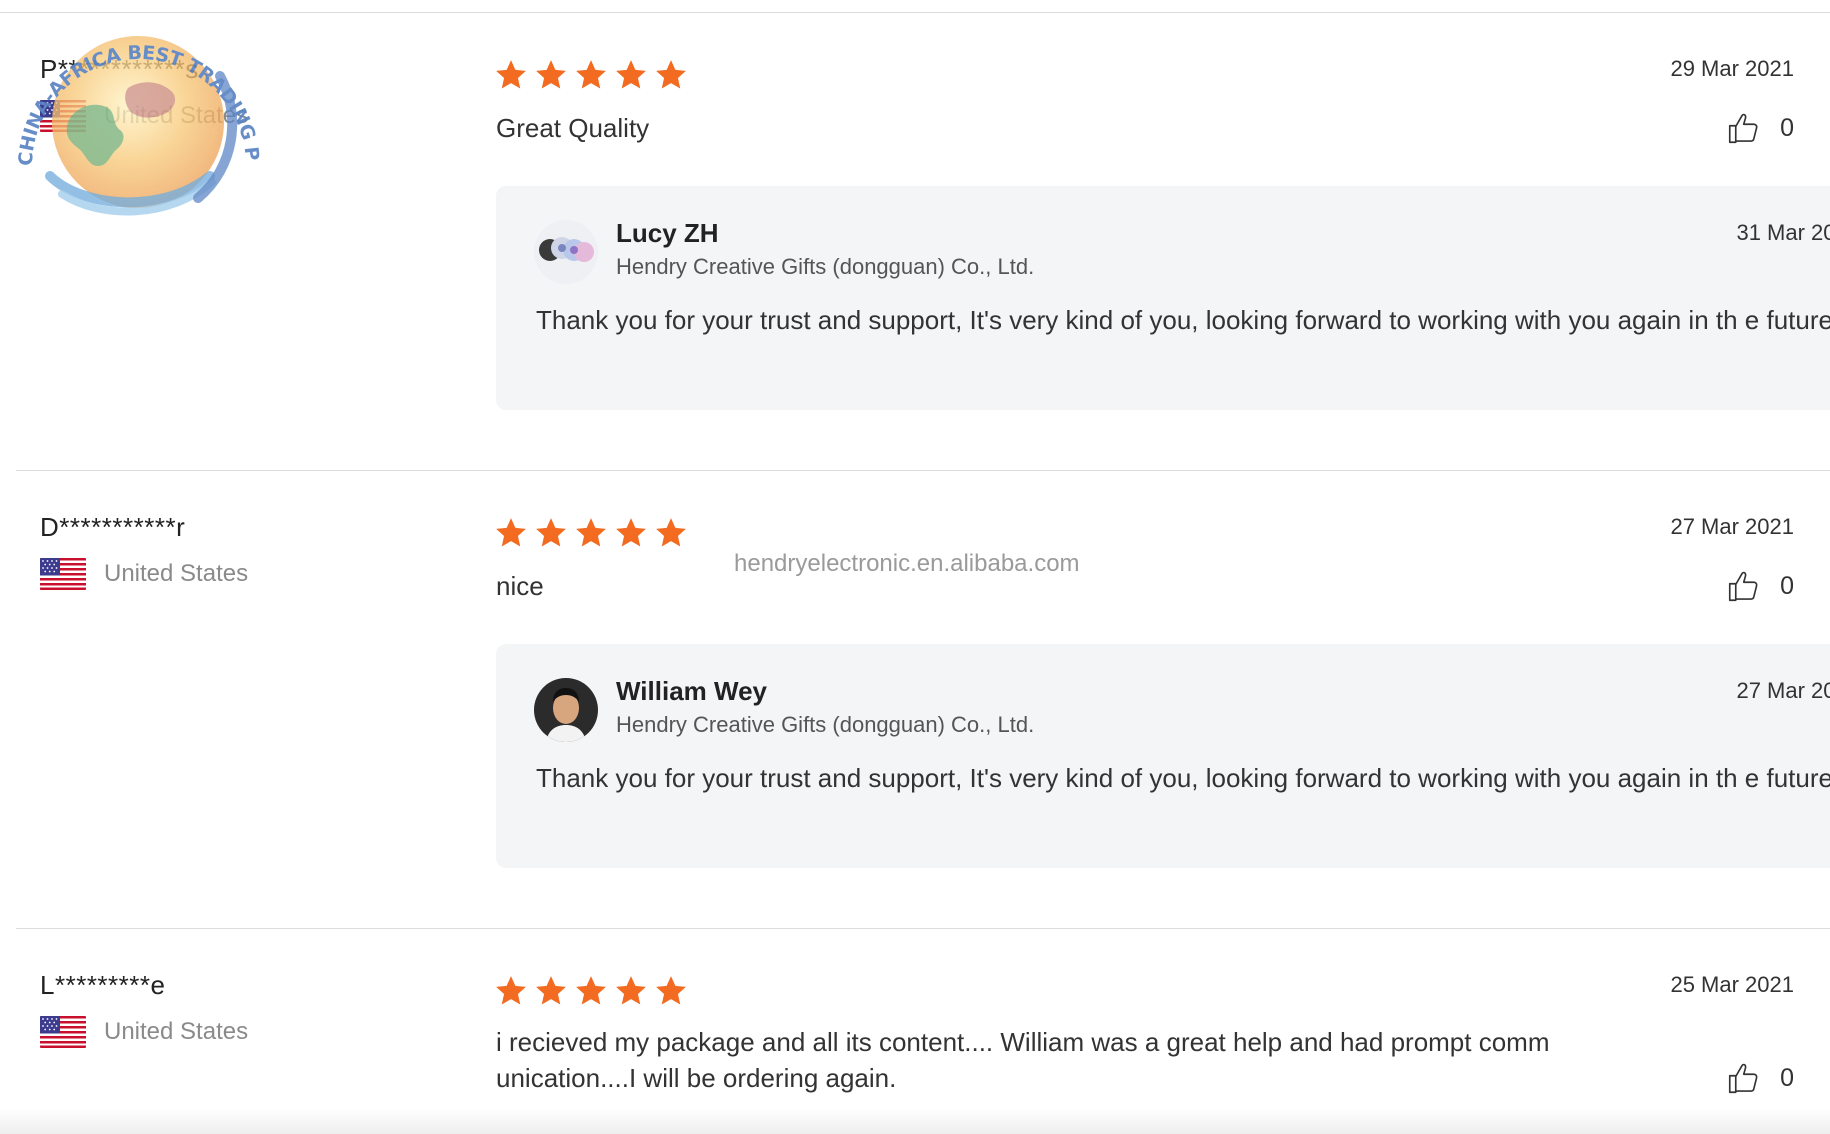 This screenshot has width=1830, height=1134. What do you see at coordinates (520, 586) in the screenshot?
I see `review-text: nice` at bounding box center [520, 586].